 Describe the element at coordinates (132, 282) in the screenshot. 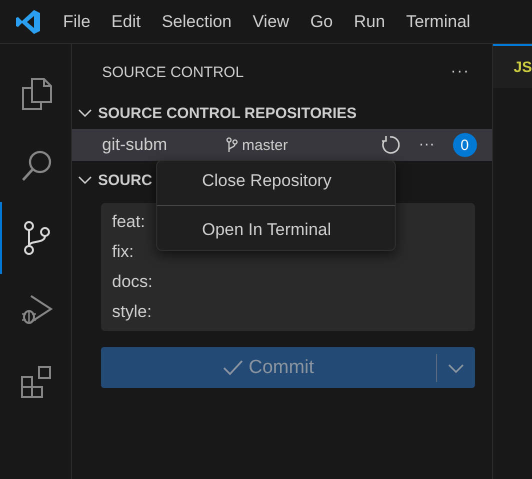

I see `message-line: docs:` at that location.